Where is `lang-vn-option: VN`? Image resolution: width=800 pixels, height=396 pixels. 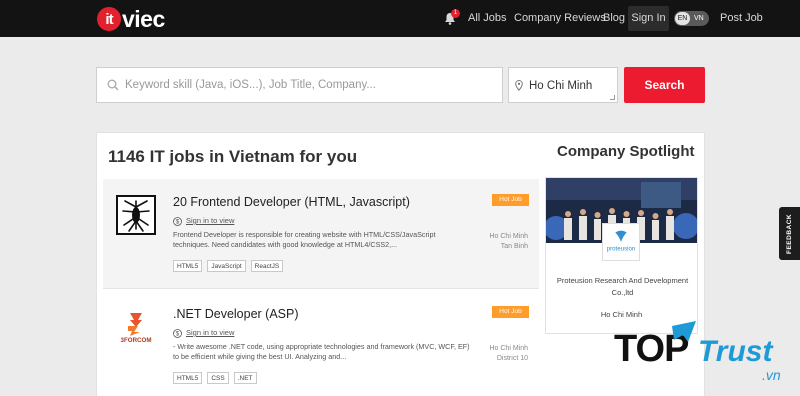
lang-vn-option: VN is located at coordinates (699, 18).